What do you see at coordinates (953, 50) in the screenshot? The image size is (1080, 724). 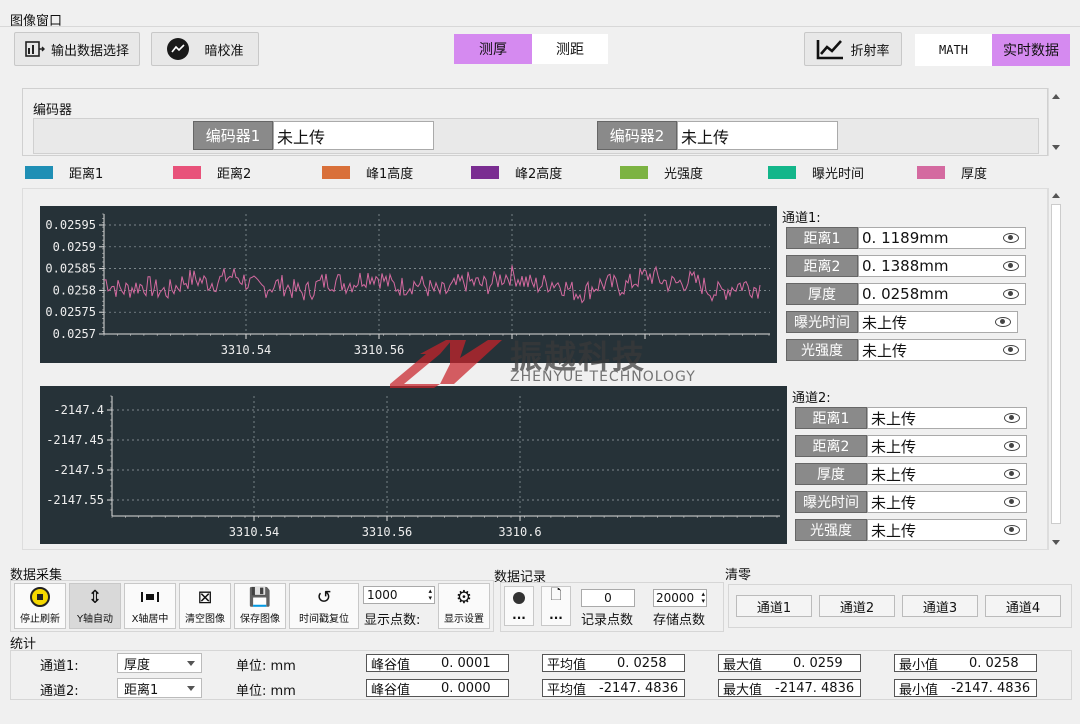 I see `math-toggle: MATH` at bounding box center [953, 50].